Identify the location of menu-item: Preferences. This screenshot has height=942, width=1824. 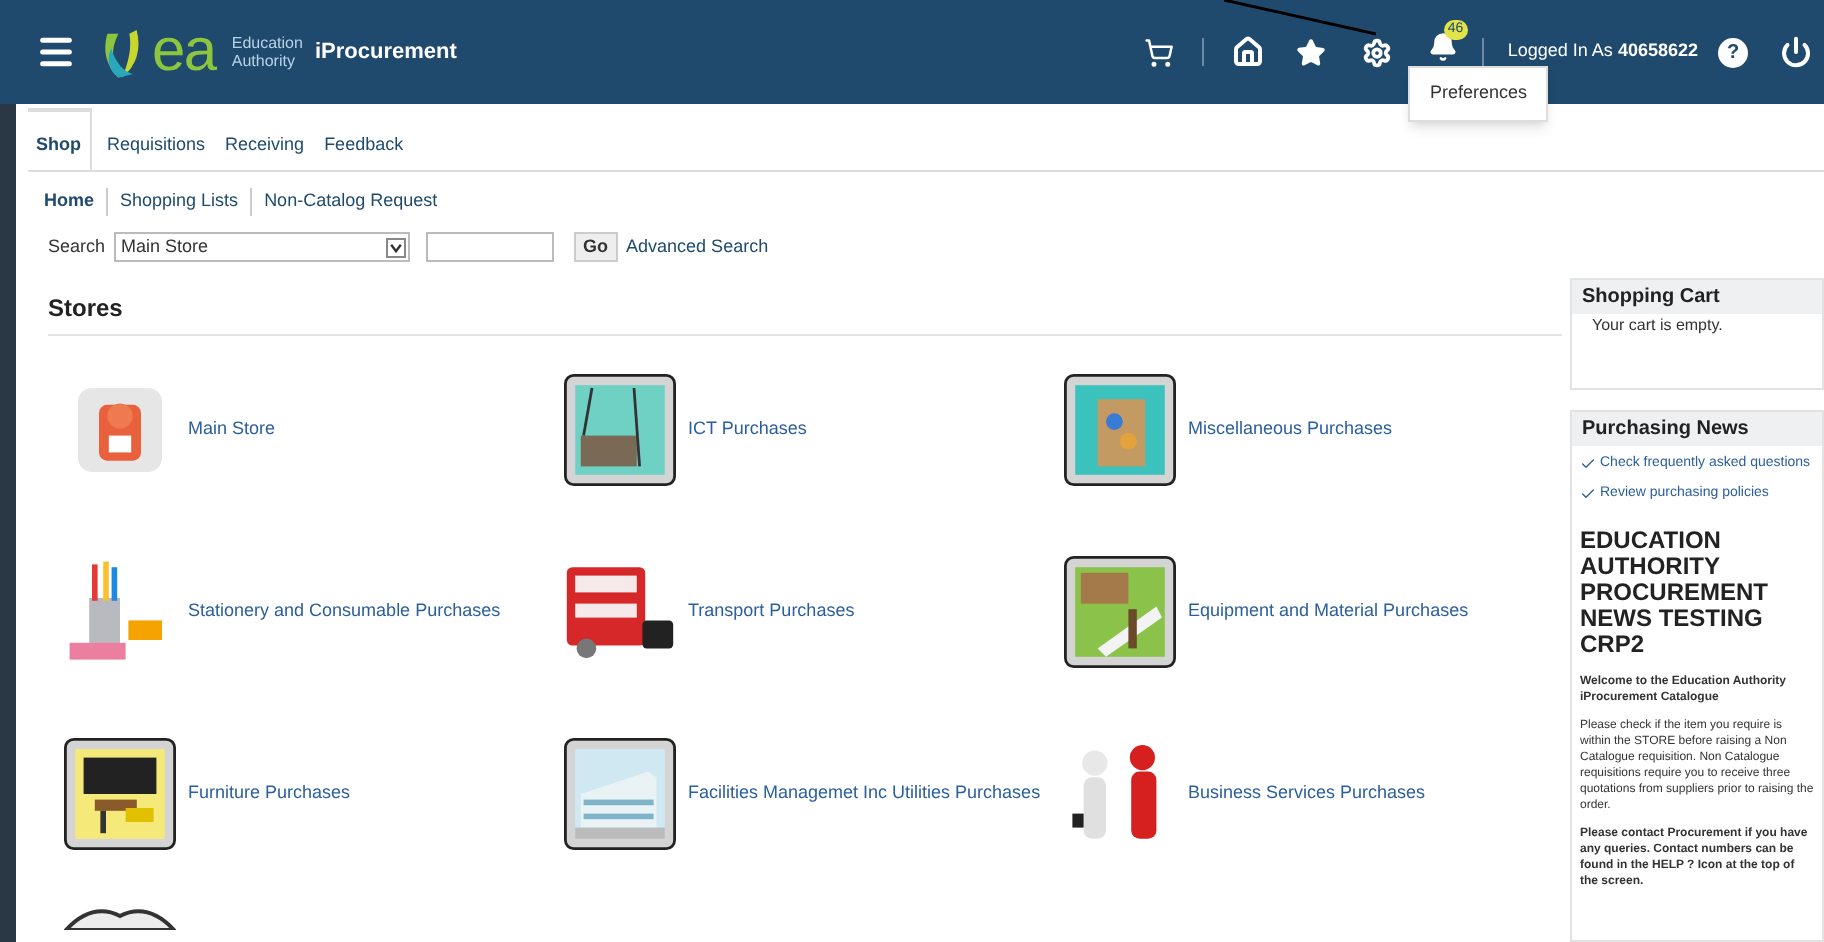
(1478, 93).